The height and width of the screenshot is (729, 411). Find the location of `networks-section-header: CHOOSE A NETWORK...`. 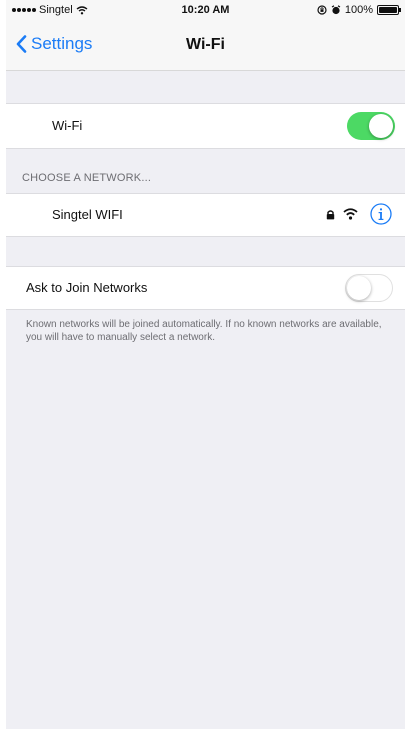

networks-section-header: CHOOSE A NETWORK... is located at coordinates (87, 178).